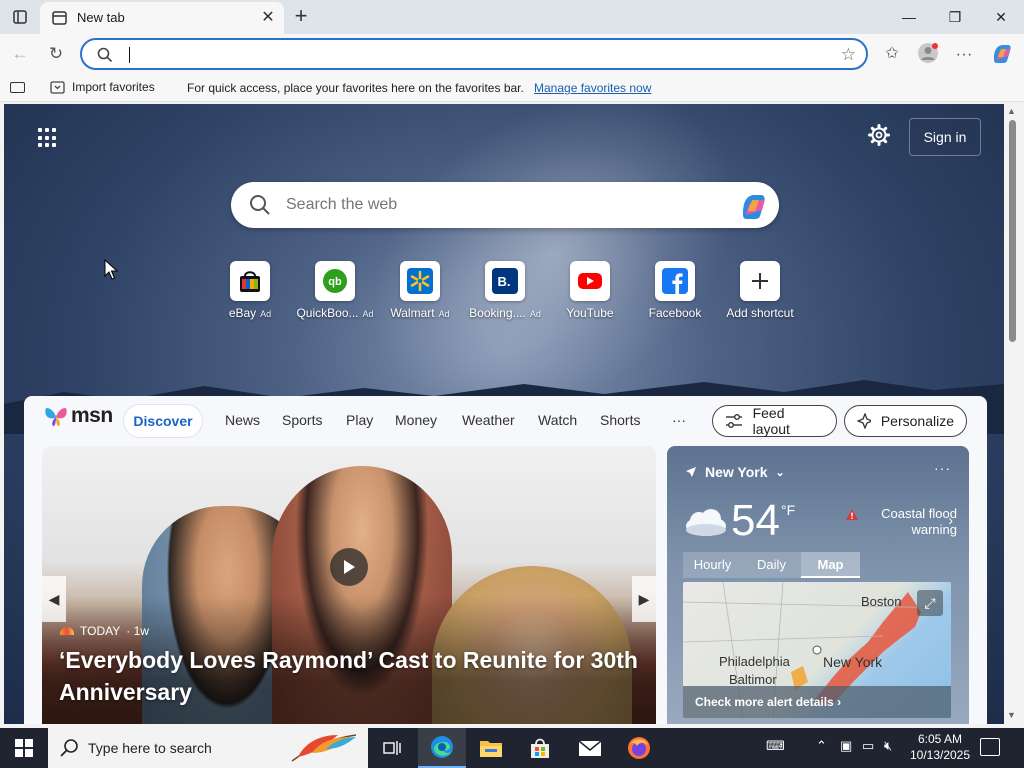 The image size is (1024, 768). What do you see at coordinates (416, 420) in the screenshot?
I see `tab-money: Money` at bounding box center [416, 420].